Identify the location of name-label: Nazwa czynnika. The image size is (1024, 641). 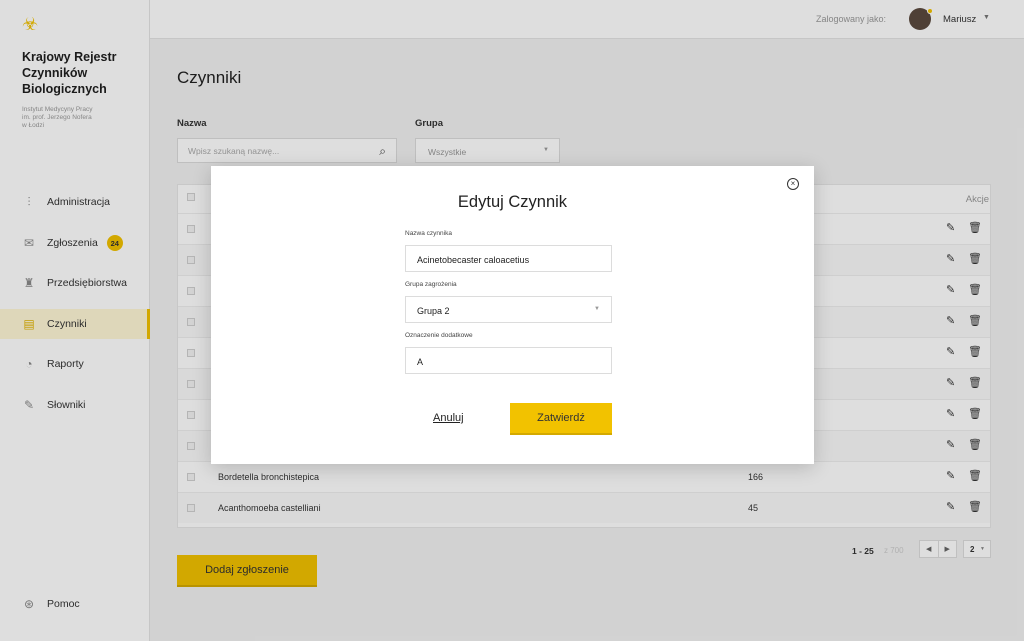
(428, 233).